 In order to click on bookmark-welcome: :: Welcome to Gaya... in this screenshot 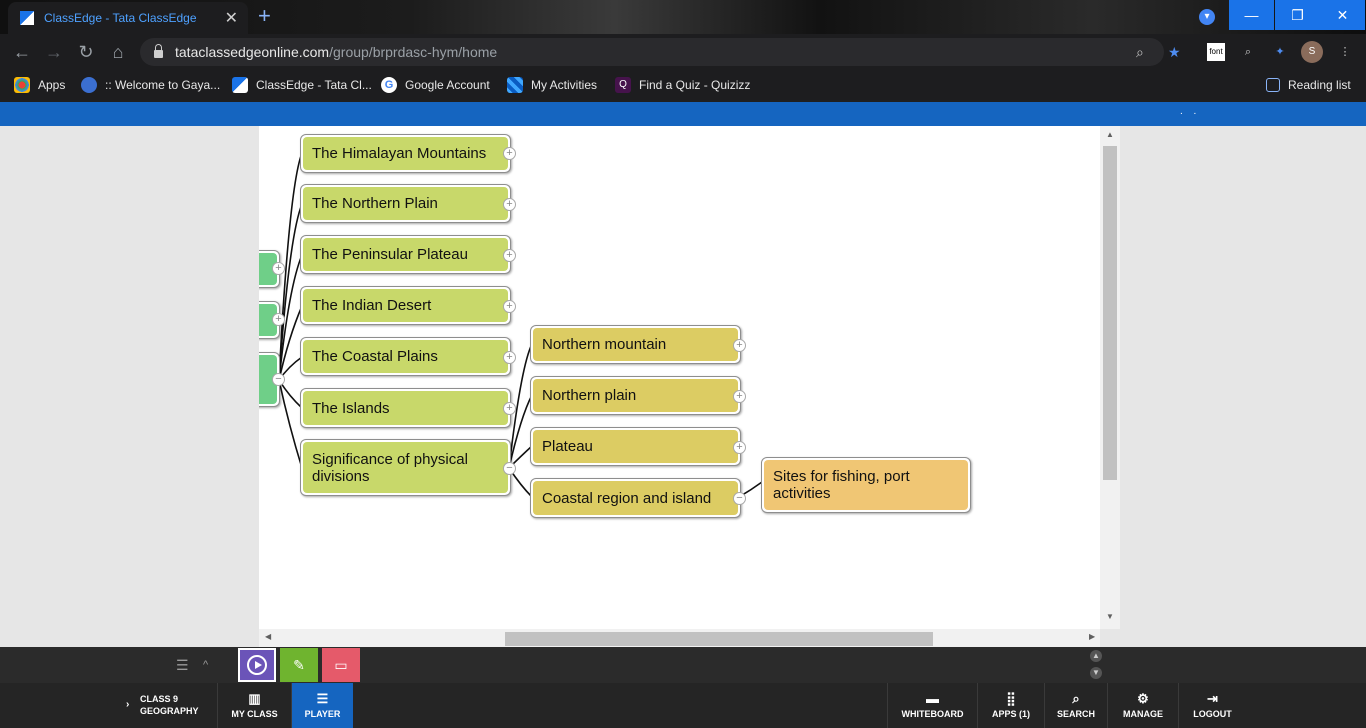, I will do `click(150, 85)`.